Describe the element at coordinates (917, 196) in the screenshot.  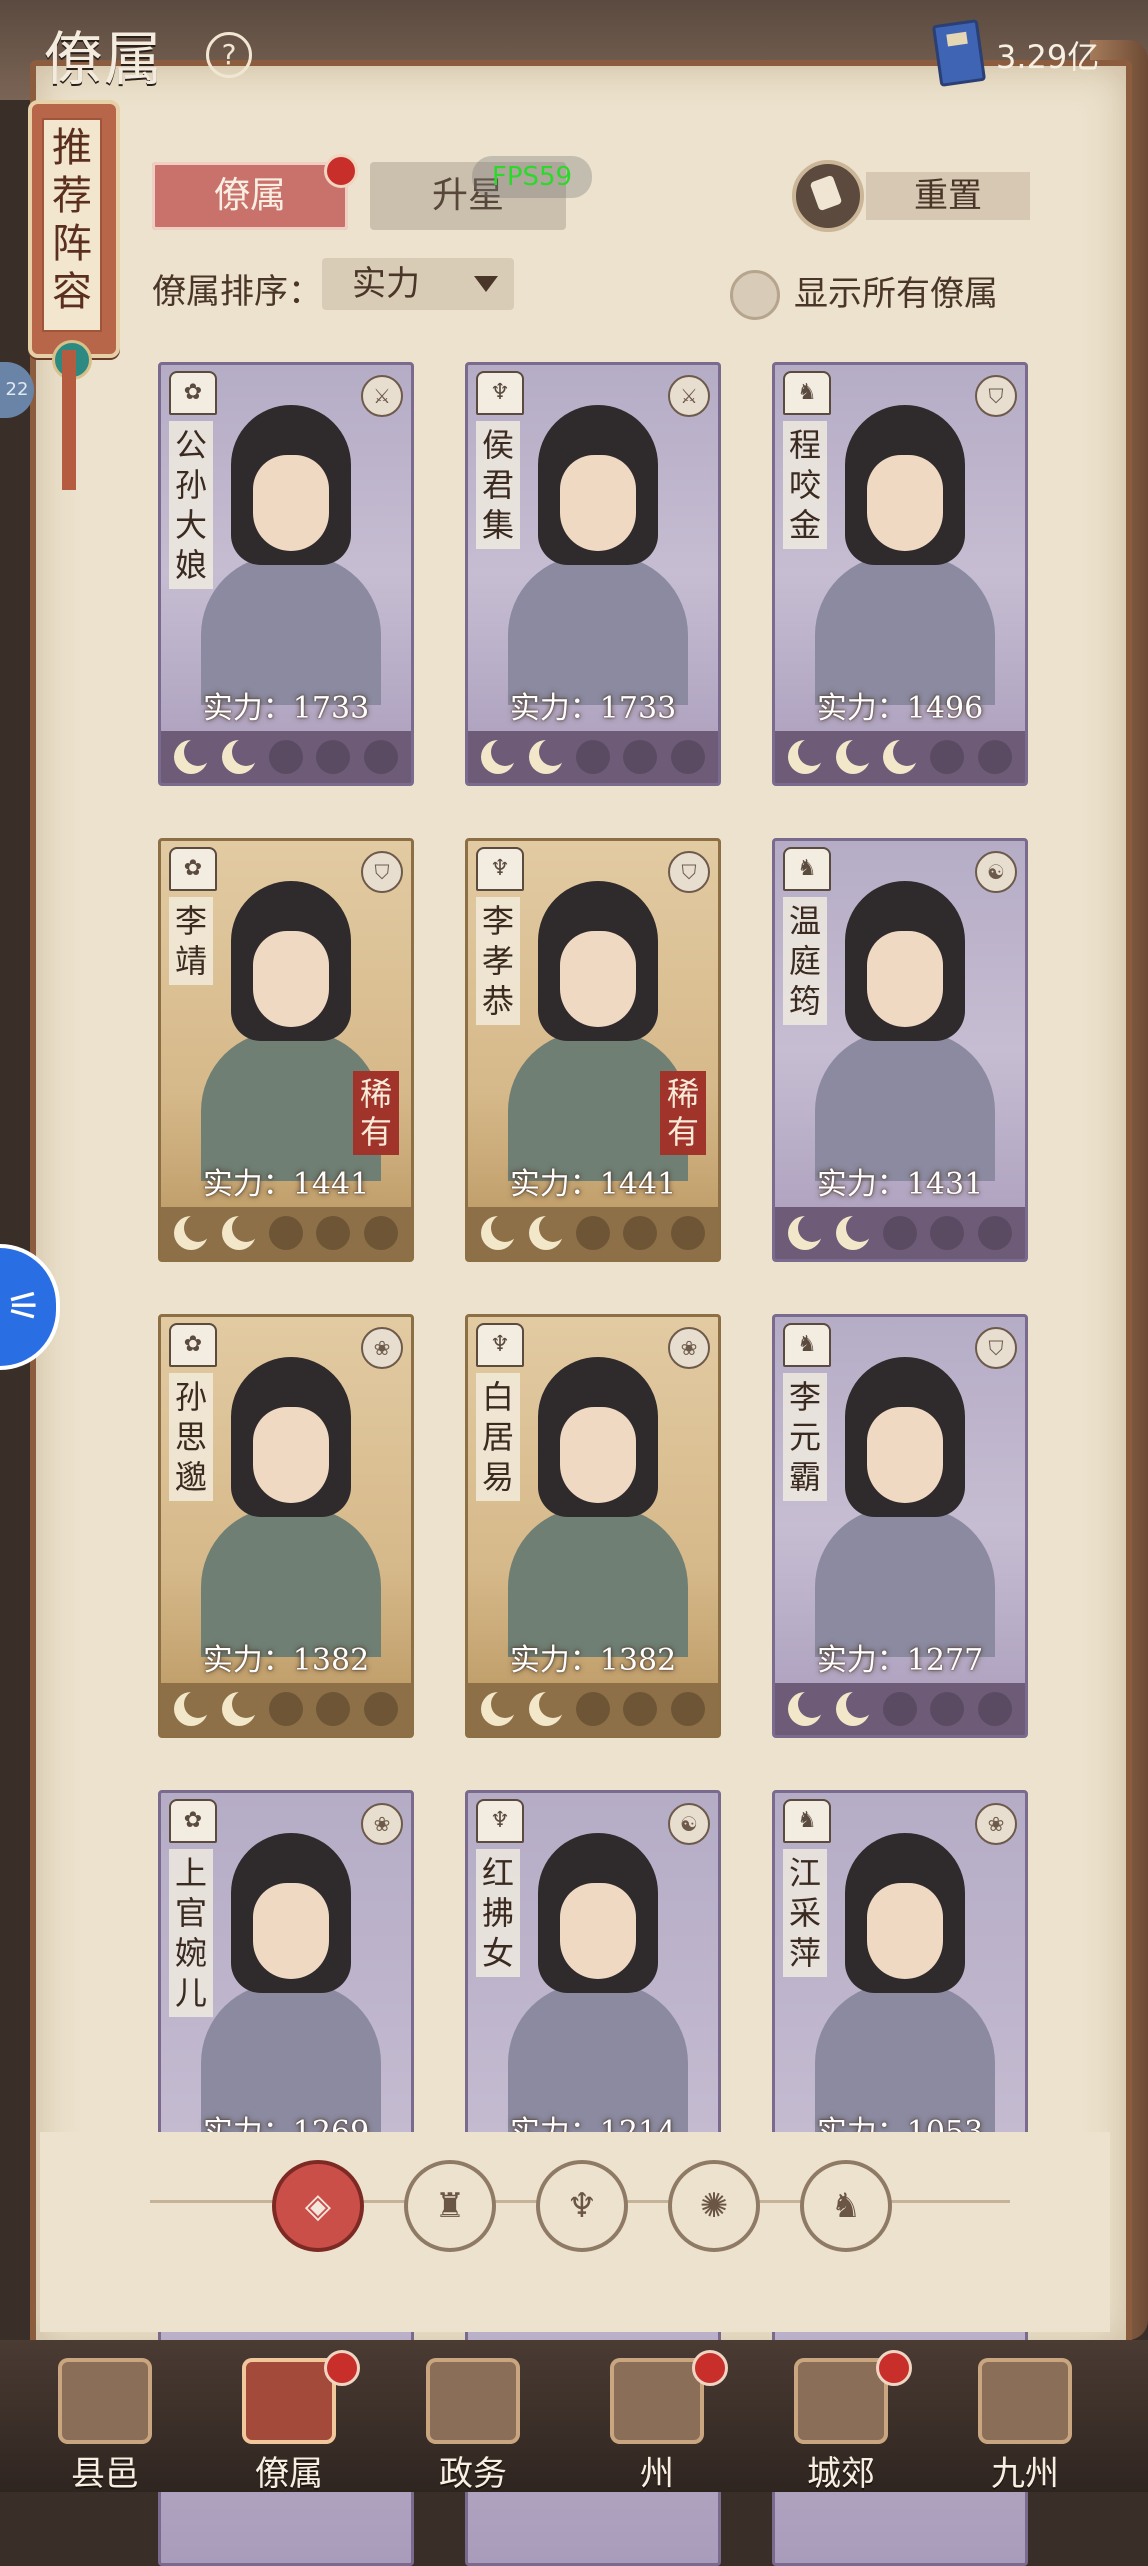
I see `reset-button: 重置` at that location.